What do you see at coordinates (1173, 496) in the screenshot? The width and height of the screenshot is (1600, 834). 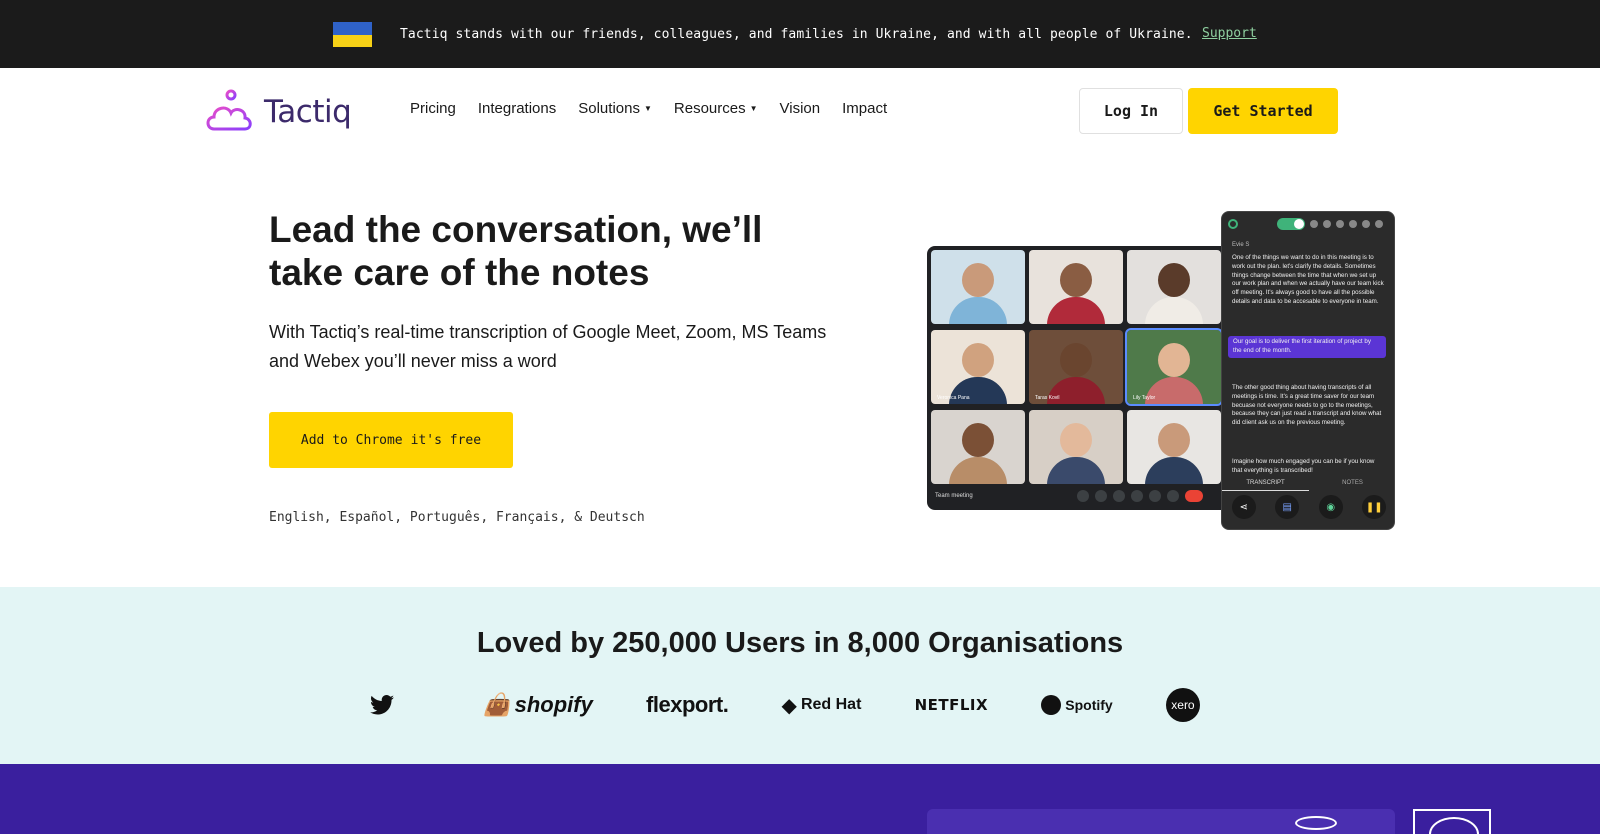 I see `more-icon` at bounding box center [1173, 496].